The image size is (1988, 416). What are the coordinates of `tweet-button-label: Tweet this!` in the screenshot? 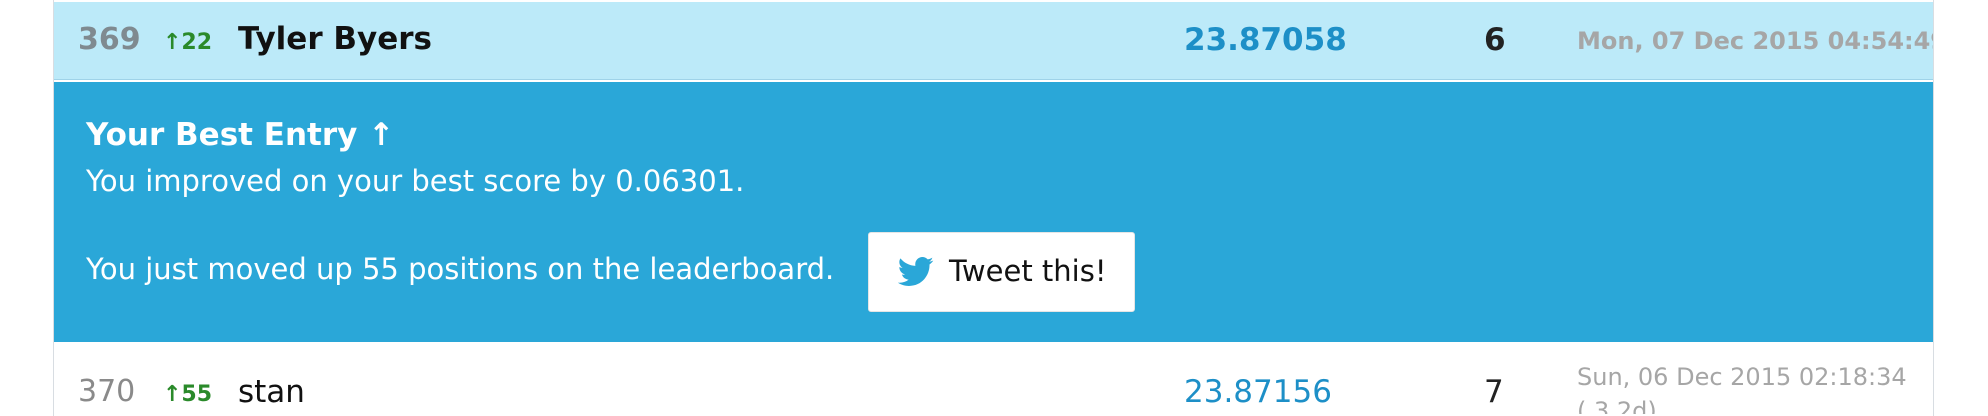 It's located at (1028, 271).